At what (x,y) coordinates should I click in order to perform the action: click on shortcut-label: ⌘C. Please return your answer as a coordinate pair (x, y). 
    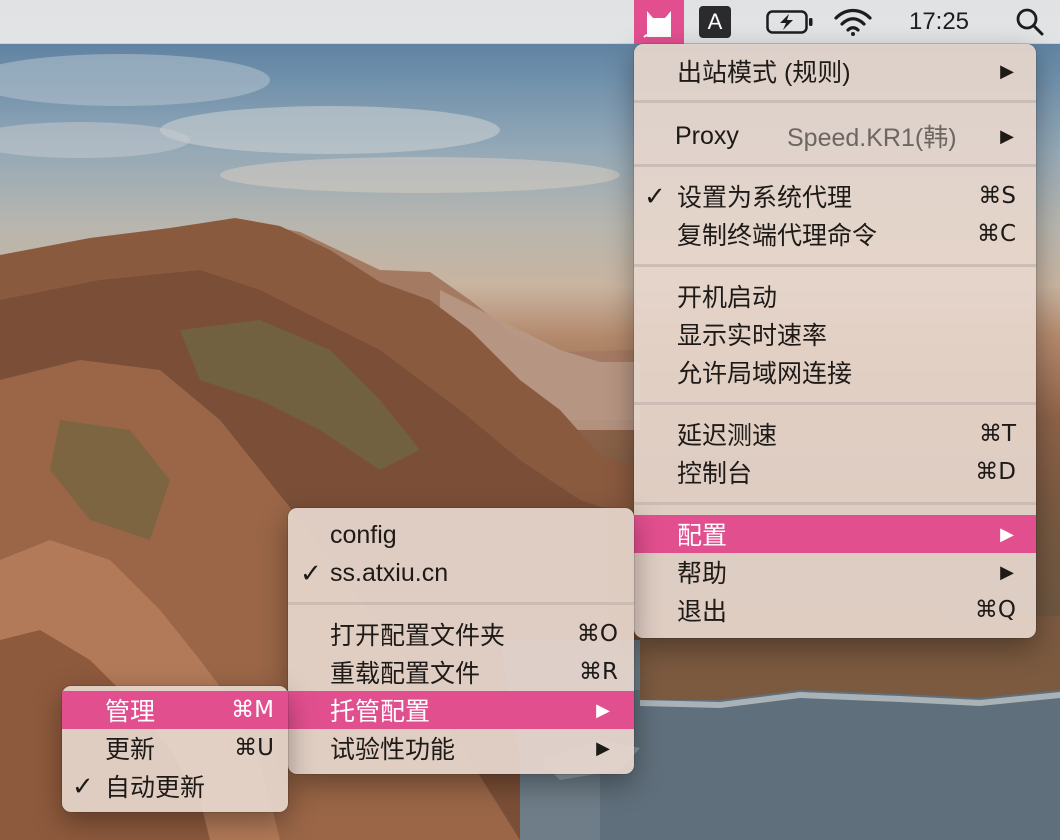
    Looking at the image, I should click on (996, 234).